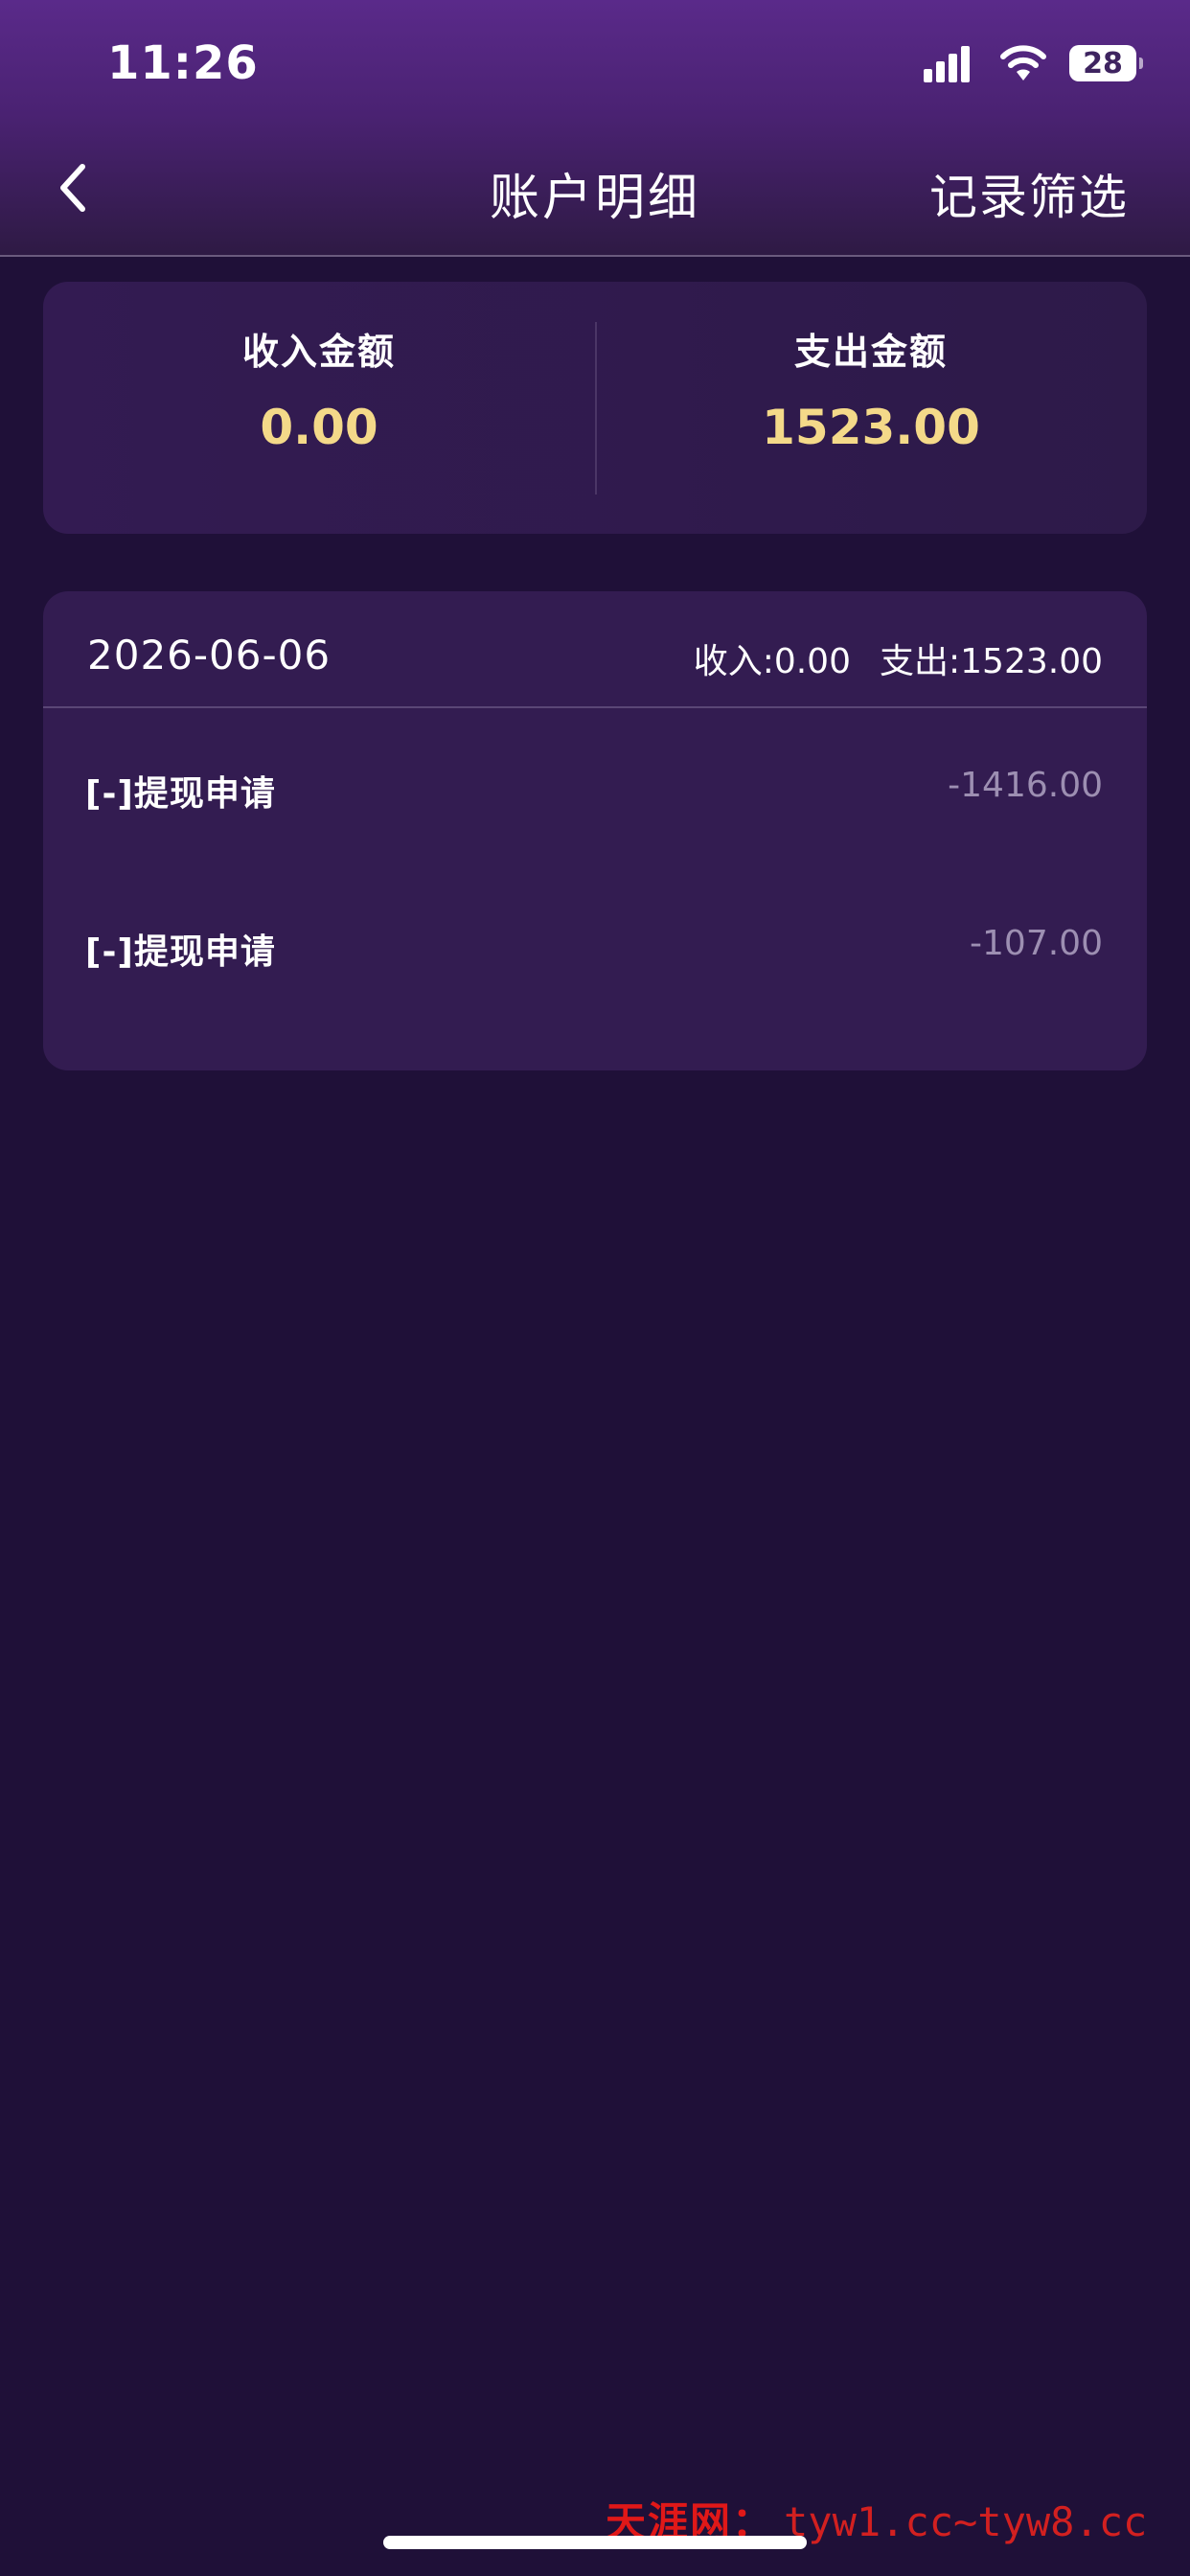  What do you see at coordinates (595, 649) in the screenshot?
I see `record-date-header: 2026-06-06 收入:0.00 支出:1523.00` at bounding box center [595, 649].